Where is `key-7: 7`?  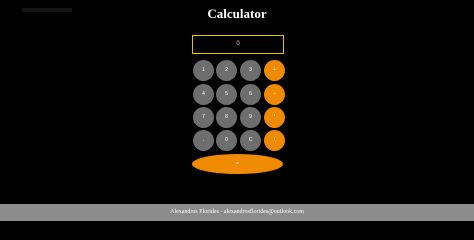 key-7: 7 is located at coordinates (203, 117).